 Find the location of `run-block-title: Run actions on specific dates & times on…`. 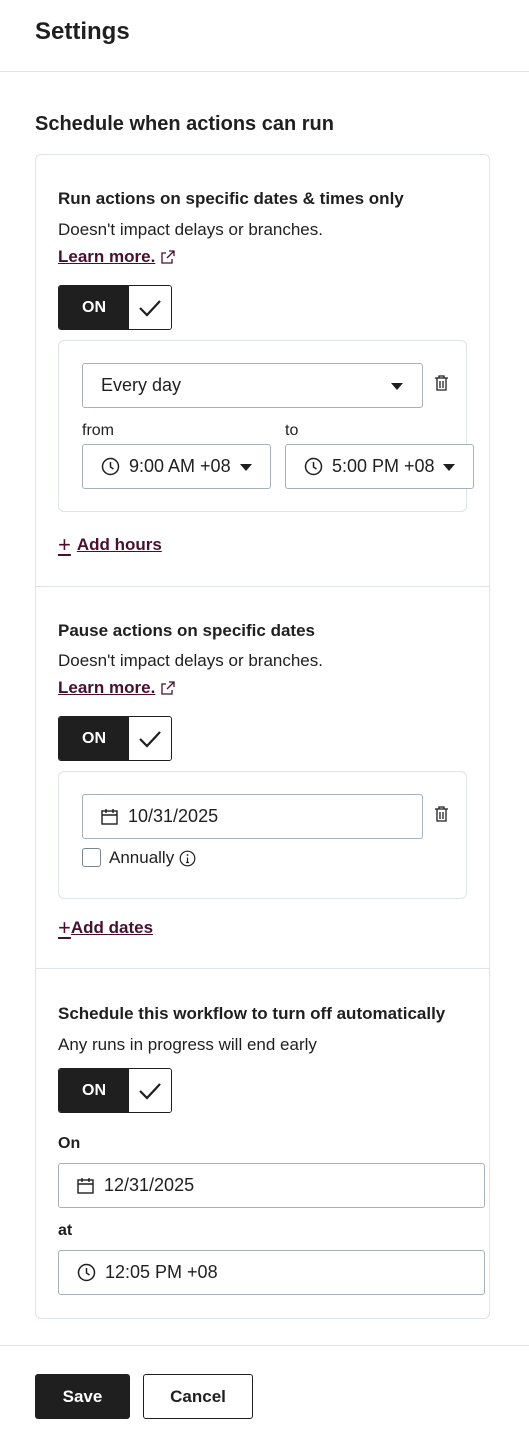

run-block-title: Run actions on specific dates & times on… is located at coordinates (231, 198).